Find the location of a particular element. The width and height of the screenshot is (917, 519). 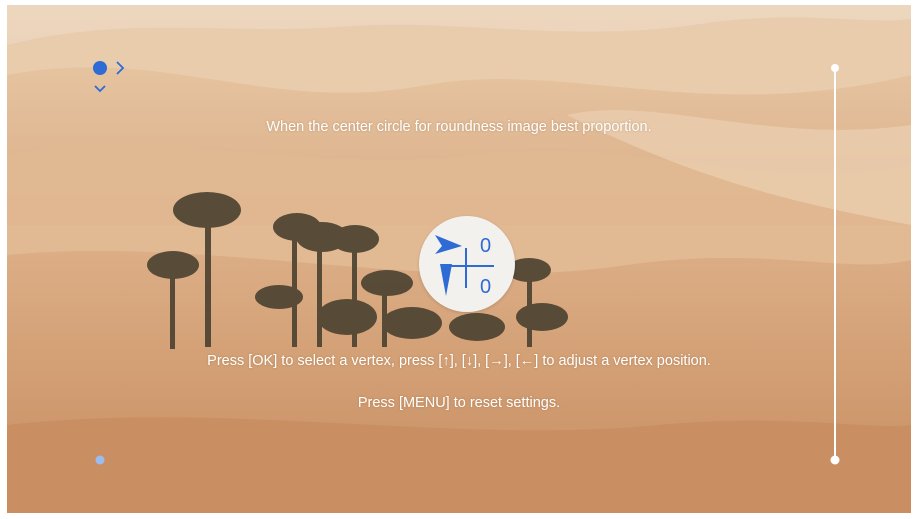

selected-vertex-dot-icon is located at coordinates (100, 68).